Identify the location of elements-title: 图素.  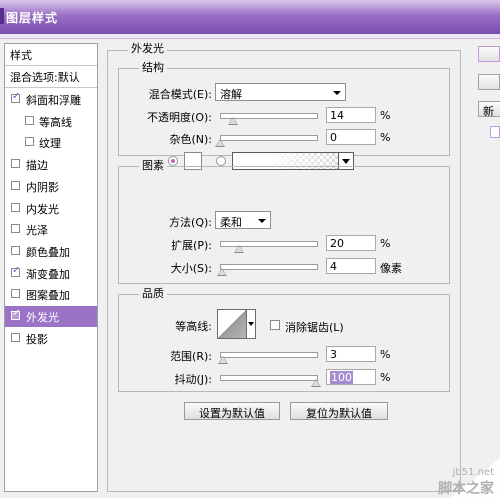
(153, 165).